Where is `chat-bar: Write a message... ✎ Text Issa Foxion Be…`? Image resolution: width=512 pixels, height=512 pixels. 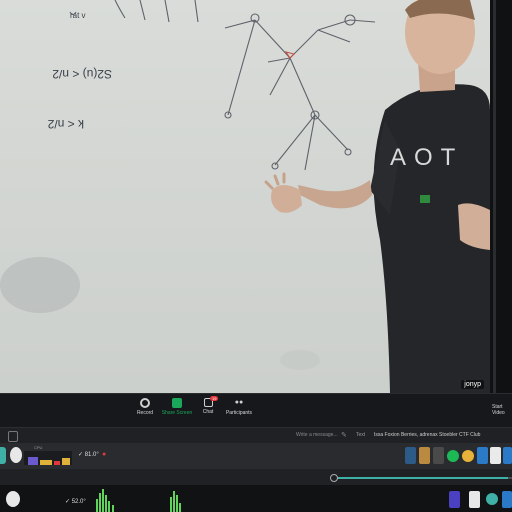
chat-bar: Write a message... ✎ Text Issa Foxion Be… is located at coordinates (256, 435).